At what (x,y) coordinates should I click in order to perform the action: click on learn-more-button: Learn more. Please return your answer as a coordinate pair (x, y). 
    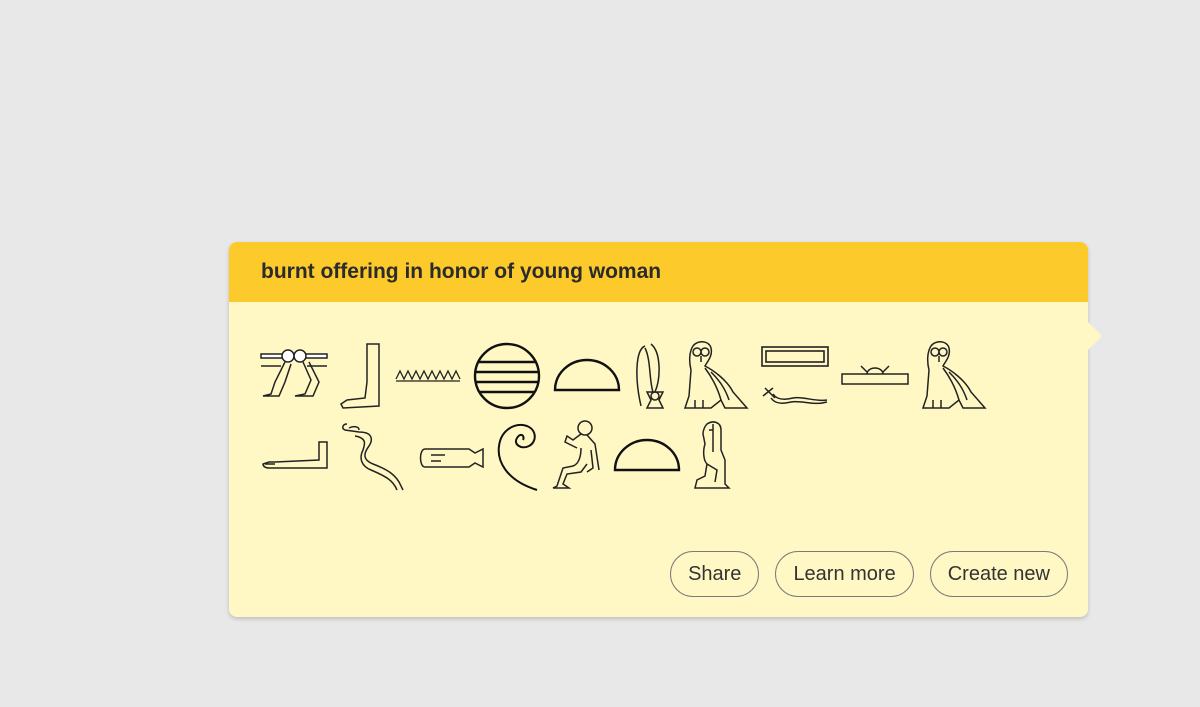
    Looking at the image, I should click on (844, 574).